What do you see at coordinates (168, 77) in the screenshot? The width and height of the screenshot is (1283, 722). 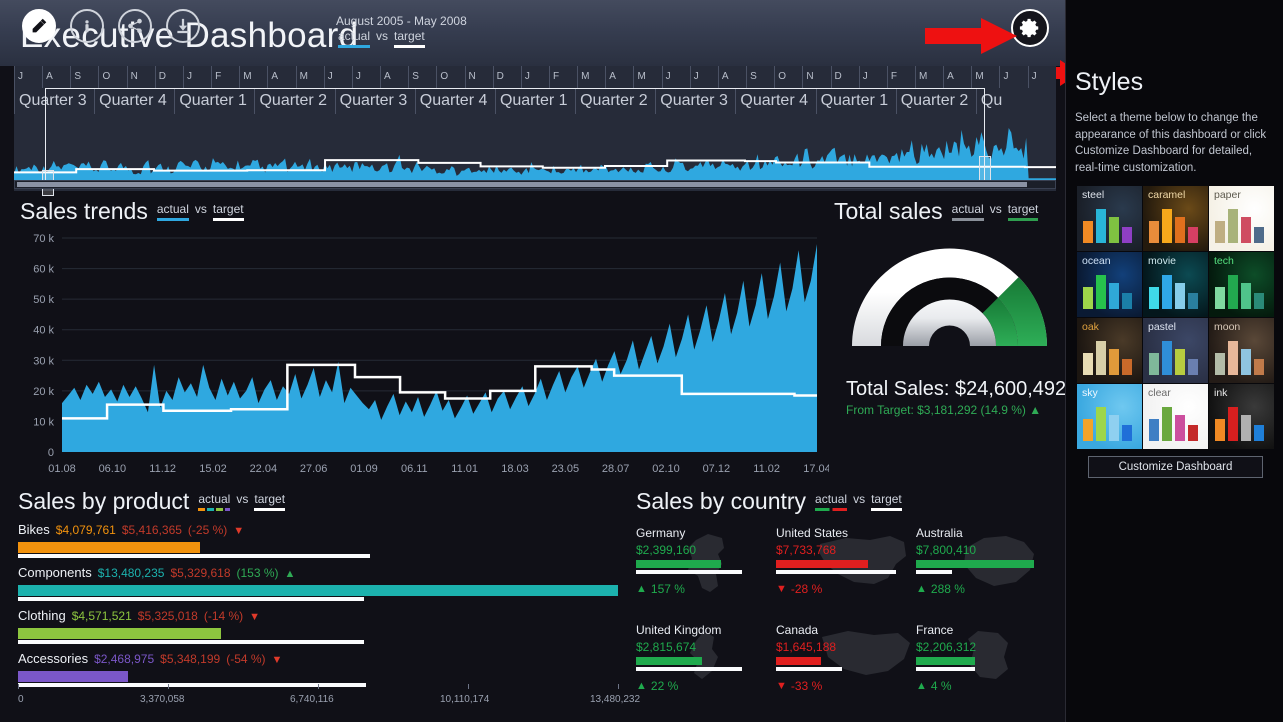 I see `timeline-month: D` at bounding box center [168, 77].